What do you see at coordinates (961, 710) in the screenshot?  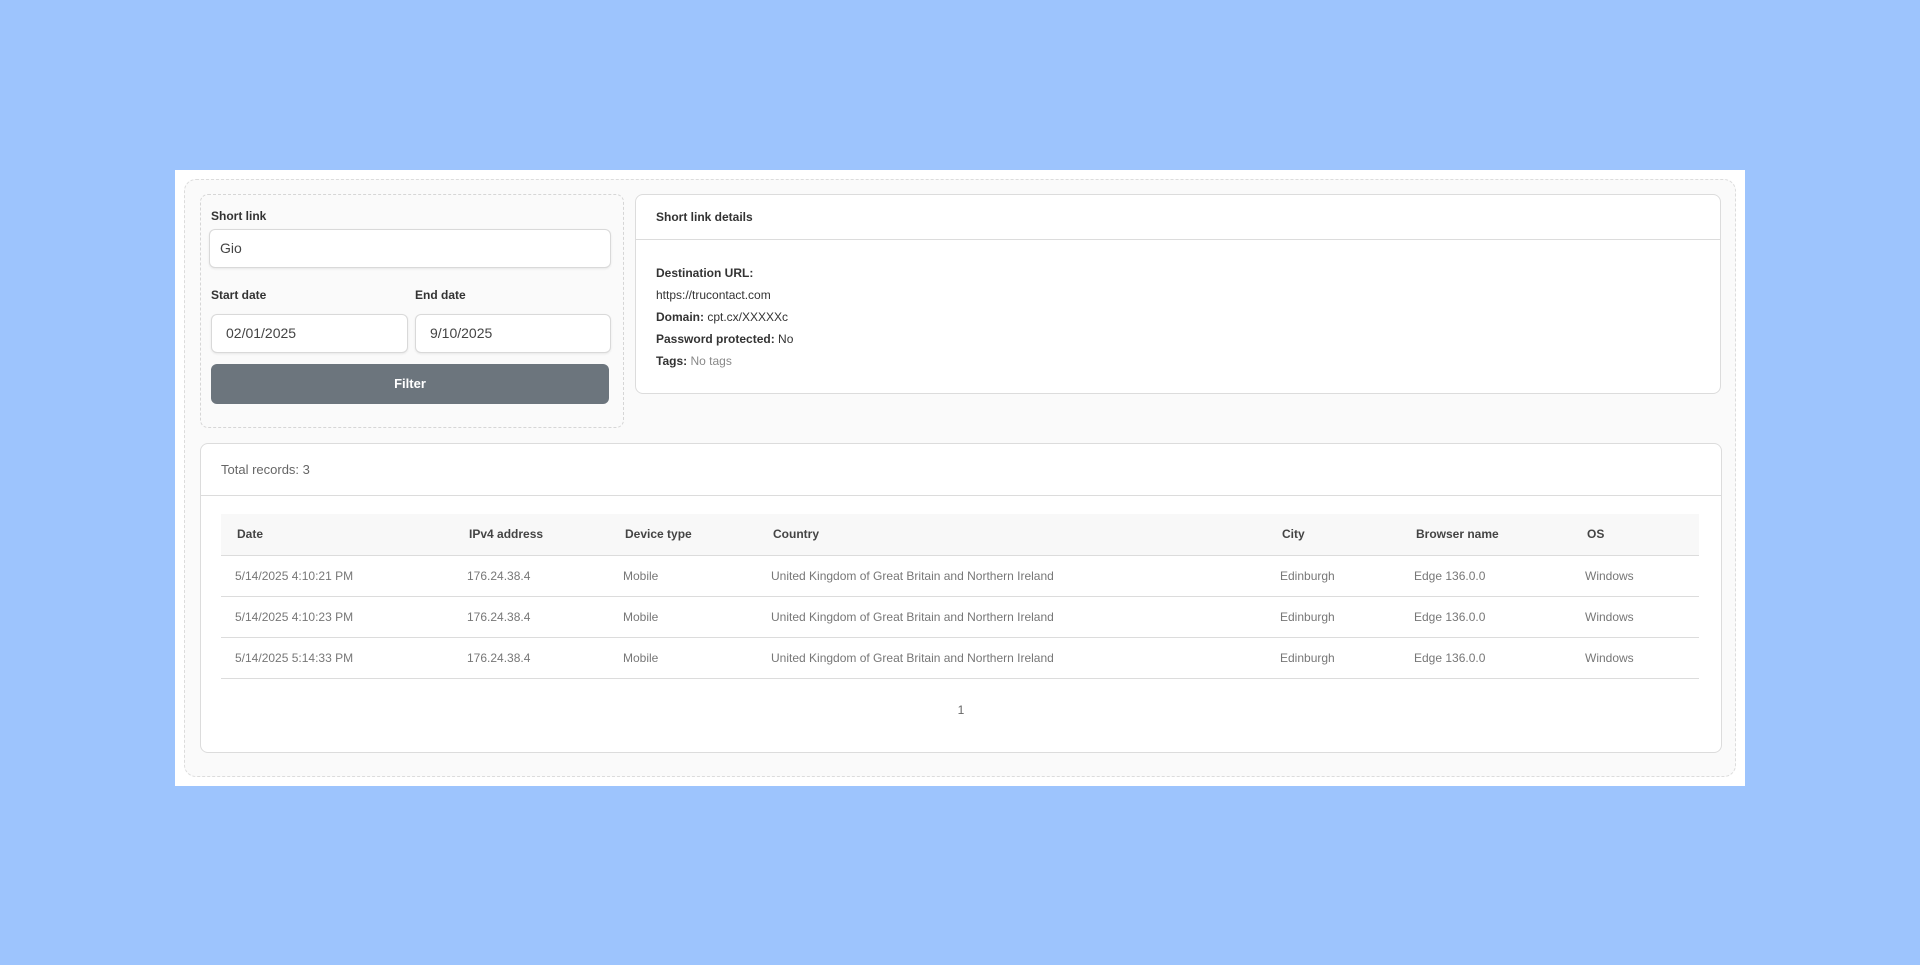 I see `pagination-page-1: 1` at bounding box center [961, 710].